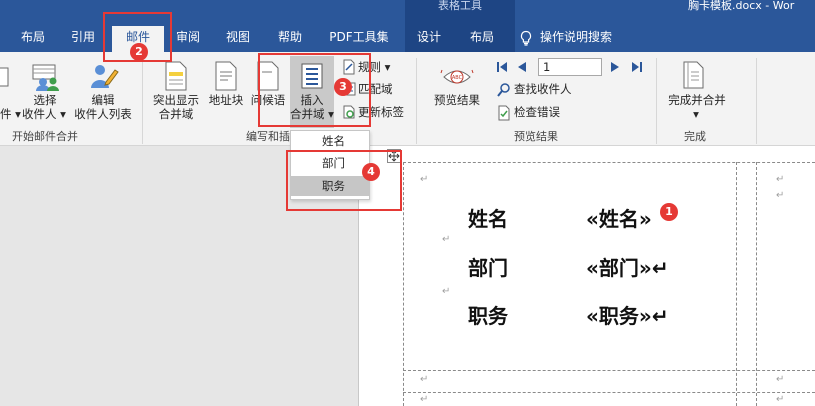  I want to click on badge-label-title: 职务, so click(488, 316).